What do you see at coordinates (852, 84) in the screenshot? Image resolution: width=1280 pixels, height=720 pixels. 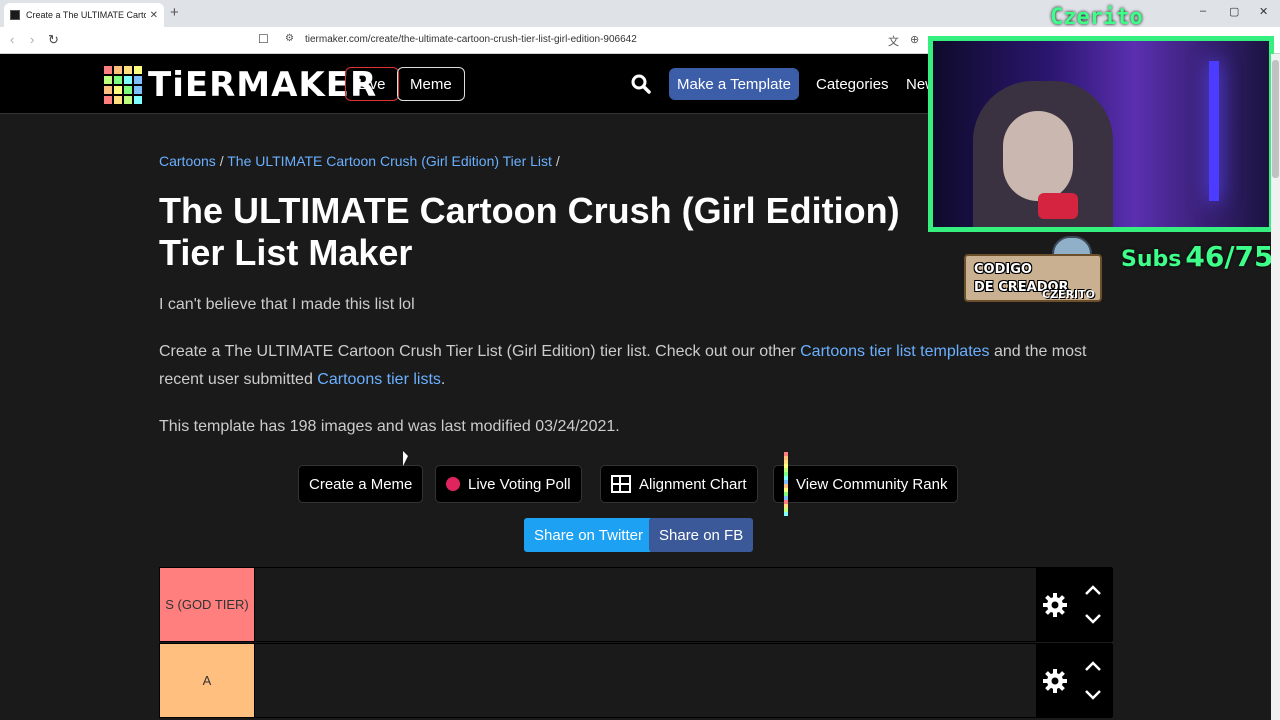 I see `categories-link: Categories` at bounding box center [852, 84].